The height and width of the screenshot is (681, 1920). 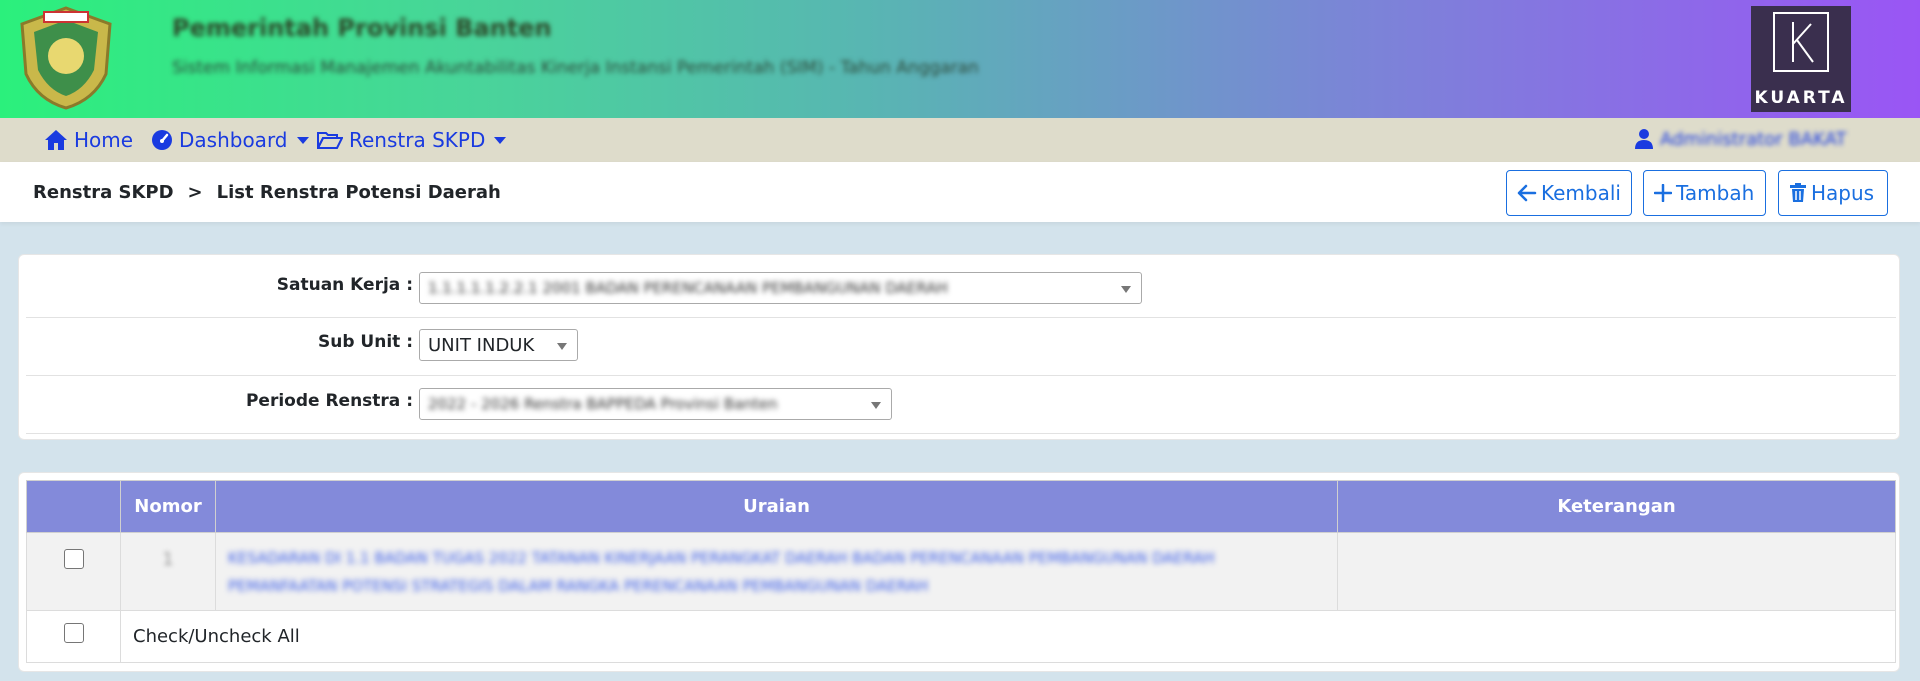 I want to click on header-title: Pemerintah Provinsi Banten, so click(x=362, y=28).